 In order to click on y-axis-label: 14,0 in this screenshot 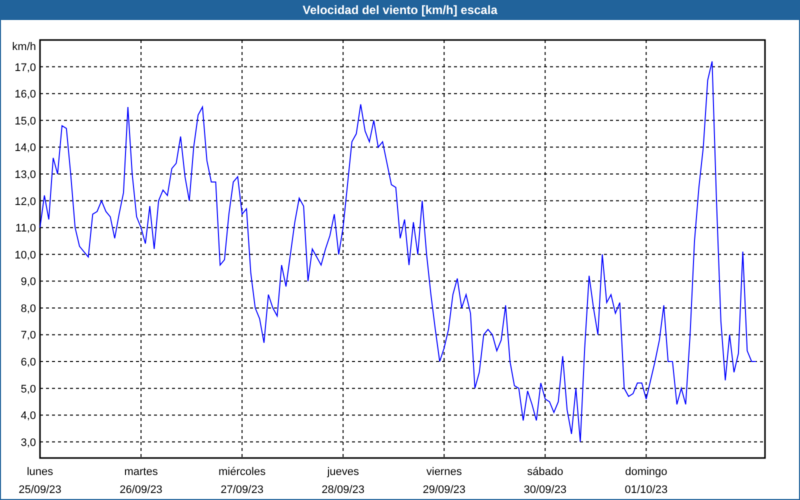, I will do `click(25, 148)`.